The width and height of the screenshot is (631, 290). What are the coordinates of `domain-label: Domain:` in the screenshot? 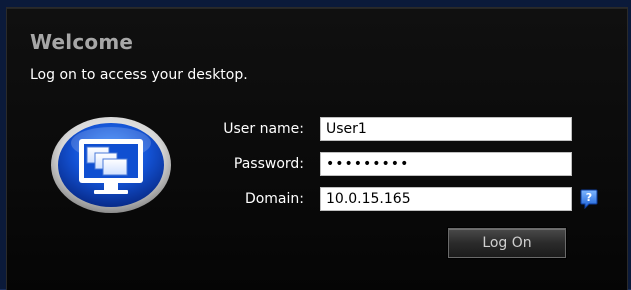 It's located at (274, 199).